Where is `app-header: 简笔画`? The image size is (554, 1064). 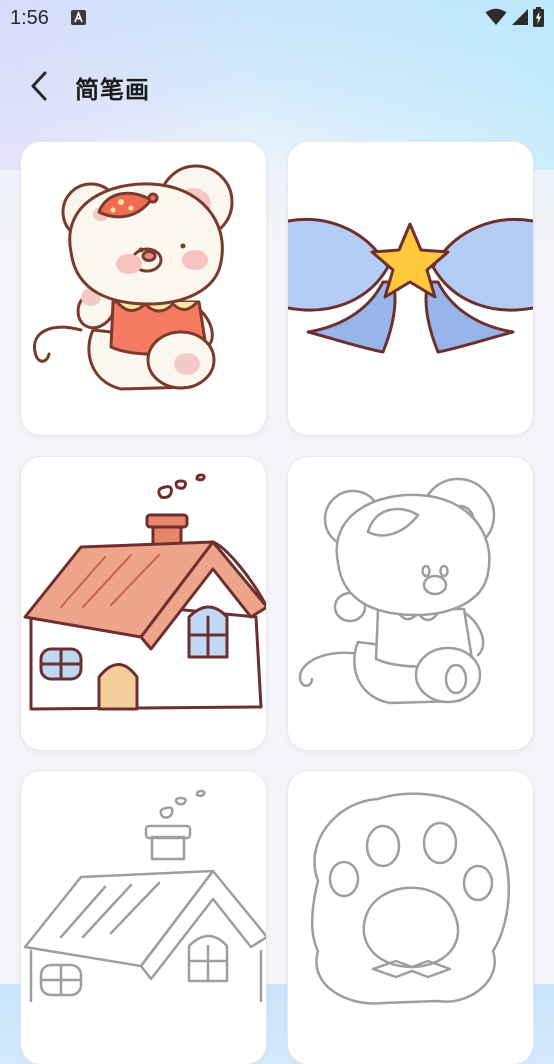
app-header: 简笔画 is located at coordinates (277, 86).